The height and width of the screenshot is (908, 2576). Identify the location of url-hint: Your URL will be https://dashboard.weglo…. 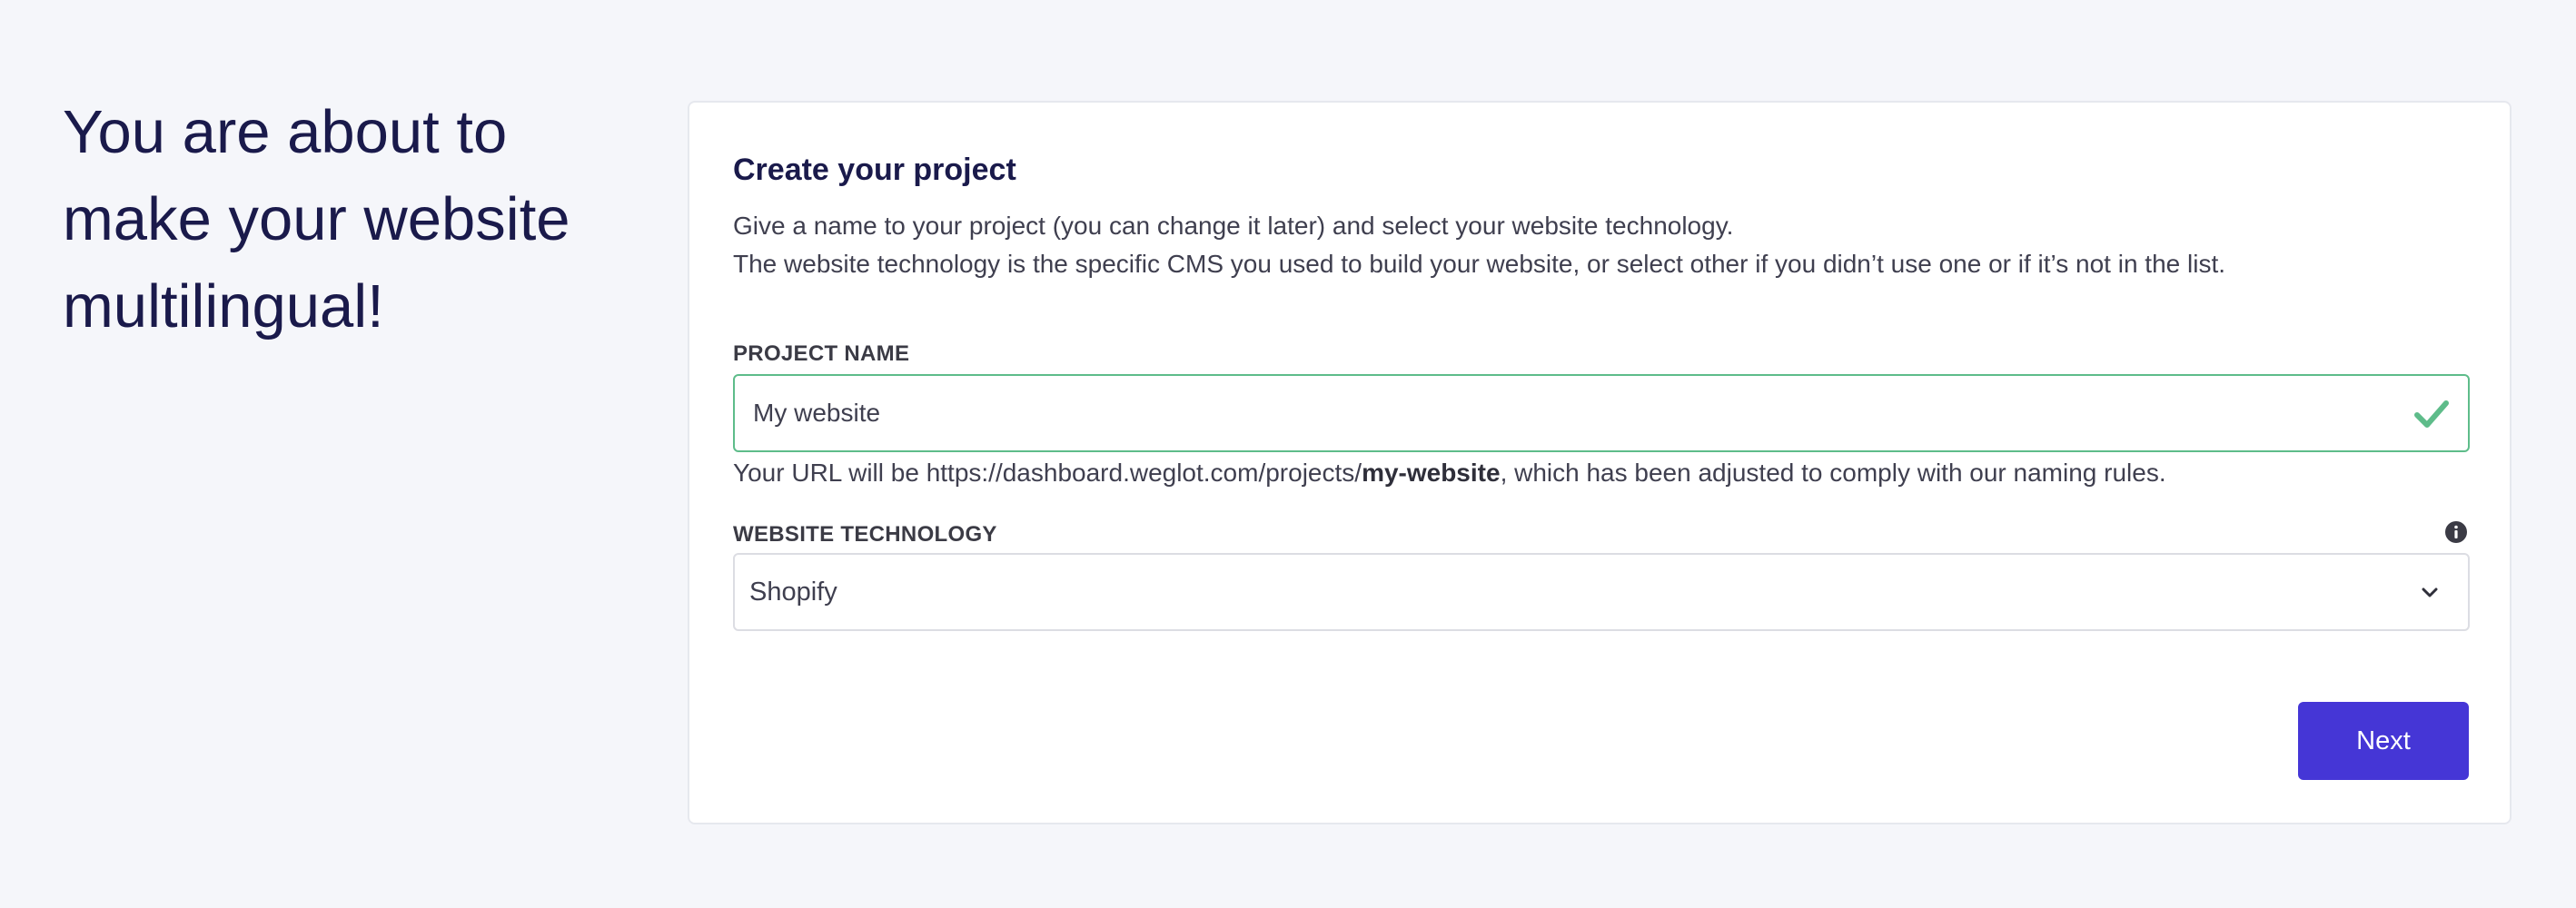
(1449, 473).